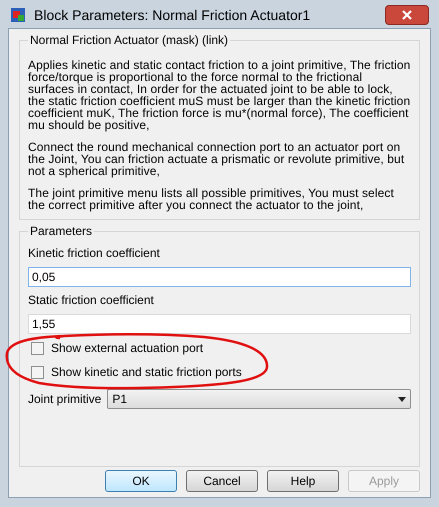 The width and height of the screenshot is (439, 507). I want to click on window-title: Block Parameters: Normal Friction Actuator1, so click(172, 15).